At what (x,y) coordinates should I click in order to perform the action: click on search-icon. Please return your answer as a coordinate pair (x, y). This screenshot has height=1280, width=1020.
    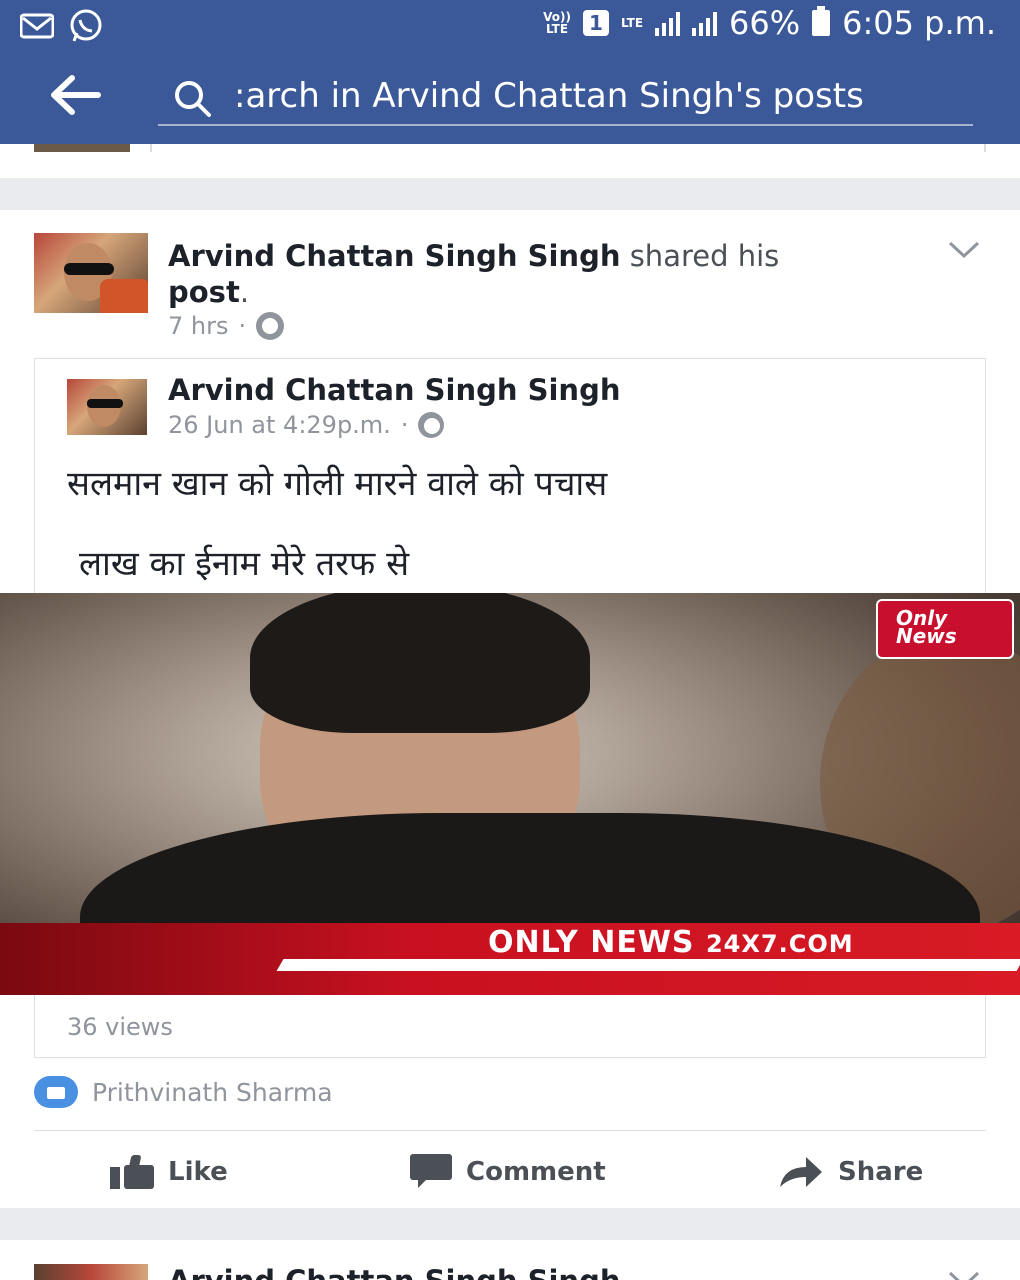
    Looking at the image, I should click on (193, 99).